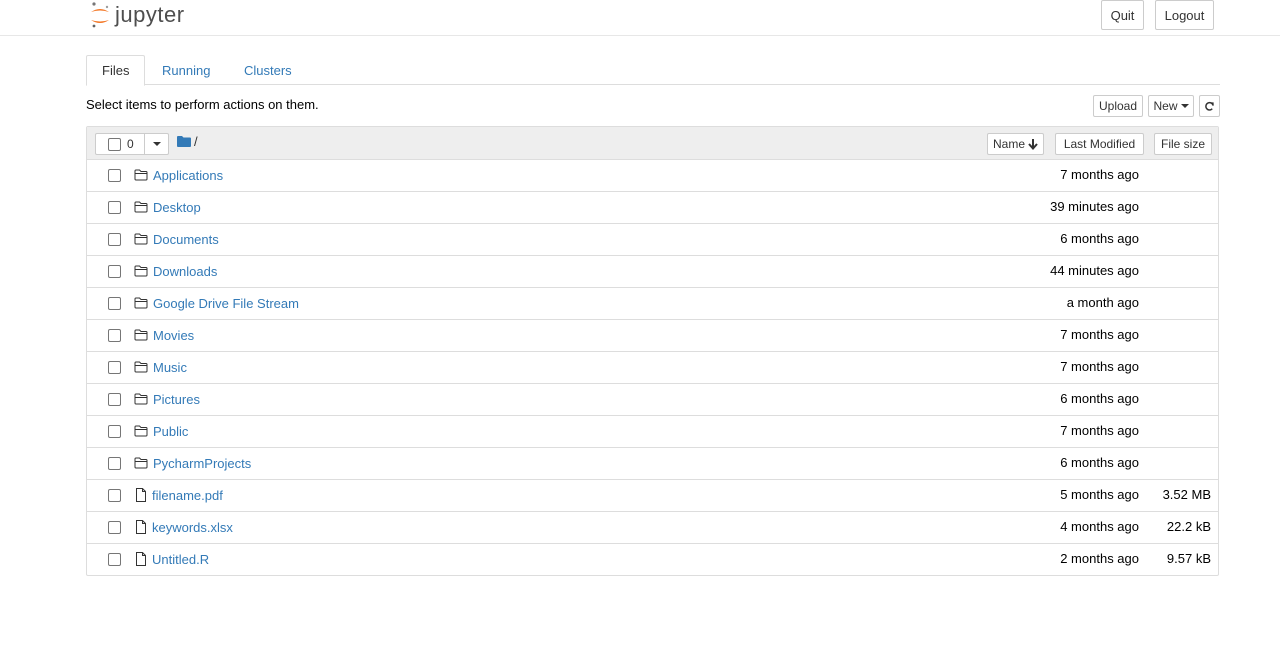 The image size is (1280, 650). Describe the element at coordinates (192, 527) in the screenshot. I see `item-name-link: keywords.xlsx` at that location.